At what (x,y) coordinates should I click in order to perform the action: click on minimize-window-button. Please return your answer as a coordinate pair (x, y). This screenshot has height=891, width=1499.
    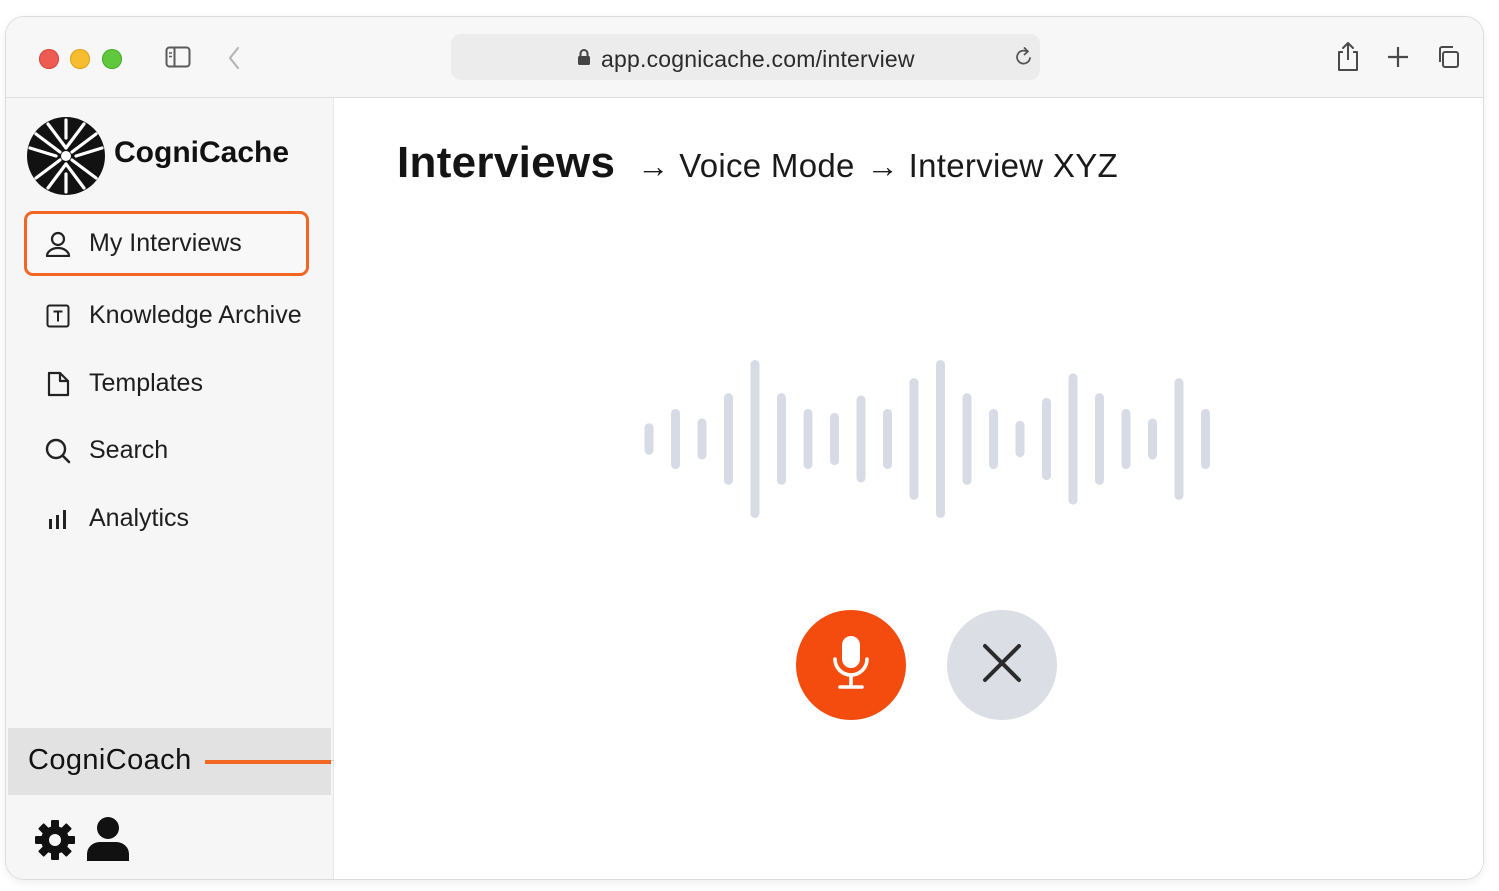
    Looking at the image, I should click on (80, 59).